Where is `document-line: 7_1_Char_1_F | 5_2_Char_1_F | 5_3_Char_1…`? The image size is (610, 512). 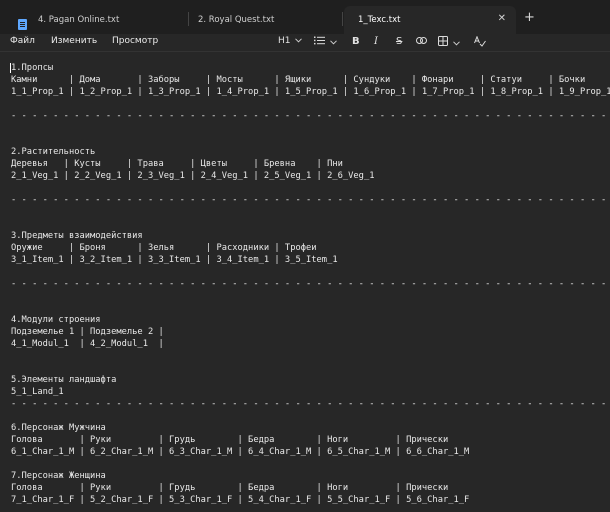
document-line: 7_1_Char_1_F | 5_2_Char_1_F | 5_3_Char_1… is located at coordinates (240, 500).